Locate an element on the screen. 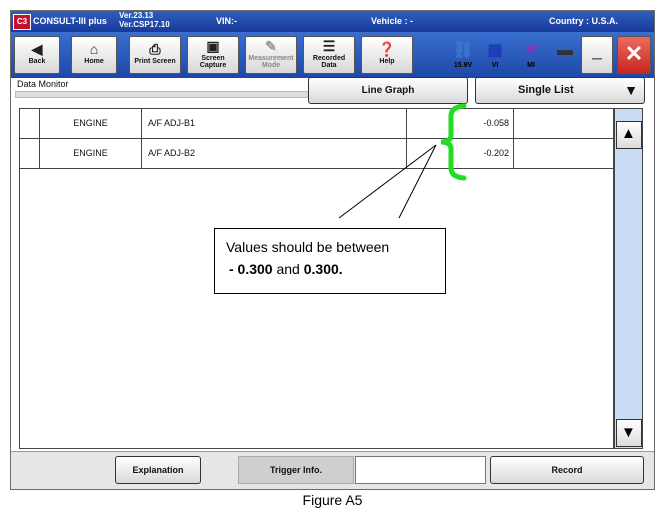 The image size is (665, 521). green-bracket is located at coordinates (453, 142).